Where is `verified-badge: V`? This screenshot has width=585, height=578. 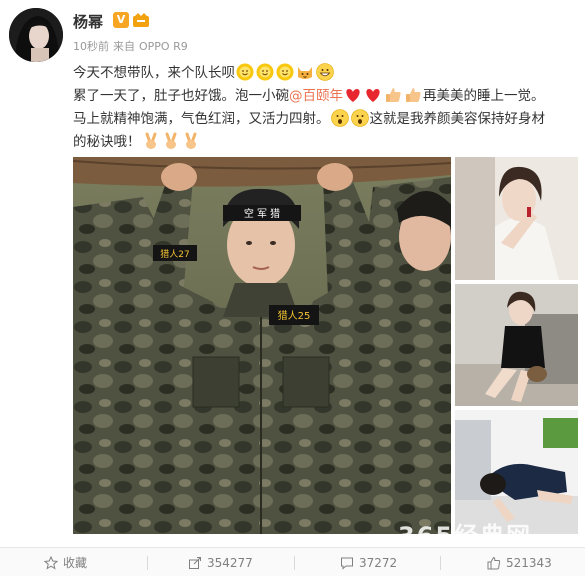 verified-badge: V is located at coordinates (121, 20).